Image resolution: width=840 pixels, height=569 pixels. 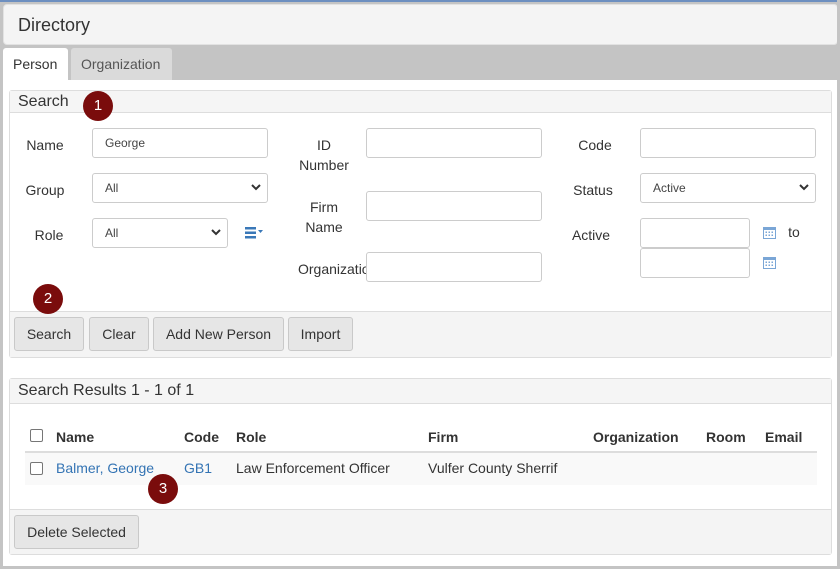 I want to click on active-label: Active, so click(x=591, y=235).